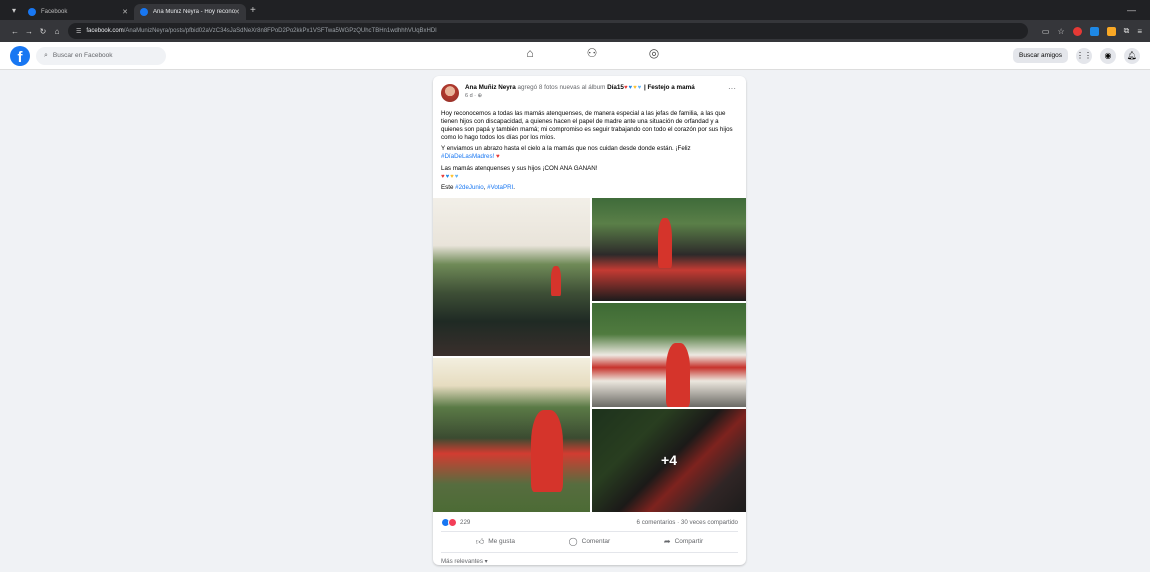 The width and height of the screenshot is (1150, 572). I want to click on hashtag-link: #DíaDeLasMadres!, so click(467, 156).